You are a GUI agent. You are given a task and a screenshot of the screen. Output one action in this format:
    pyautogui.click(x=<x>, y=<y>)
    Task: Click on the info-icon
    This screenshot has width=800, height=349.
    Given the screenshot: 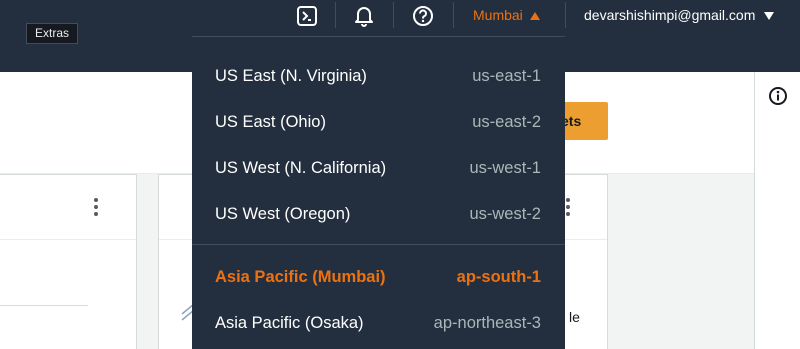 What is the action you would take?
    pyautogui.click(x=778, y=98)
    